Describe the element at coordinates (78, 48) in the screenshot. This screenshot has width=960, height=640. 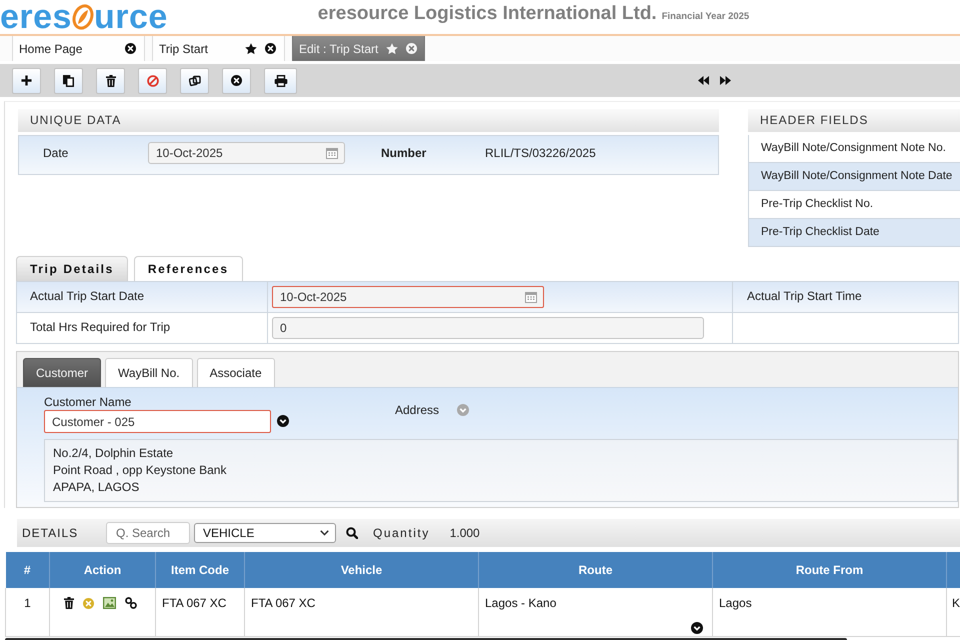
I see `document-tab: Home Page` at that location.